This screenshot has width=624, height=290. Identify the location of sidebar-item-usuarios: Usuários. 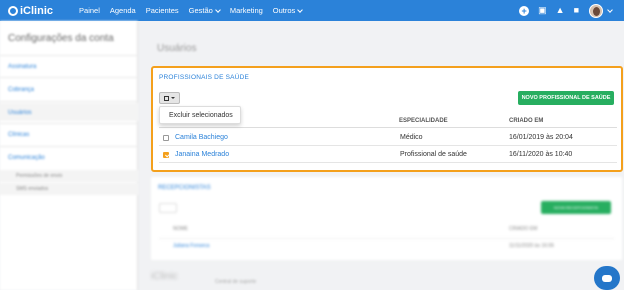
(20, 113).